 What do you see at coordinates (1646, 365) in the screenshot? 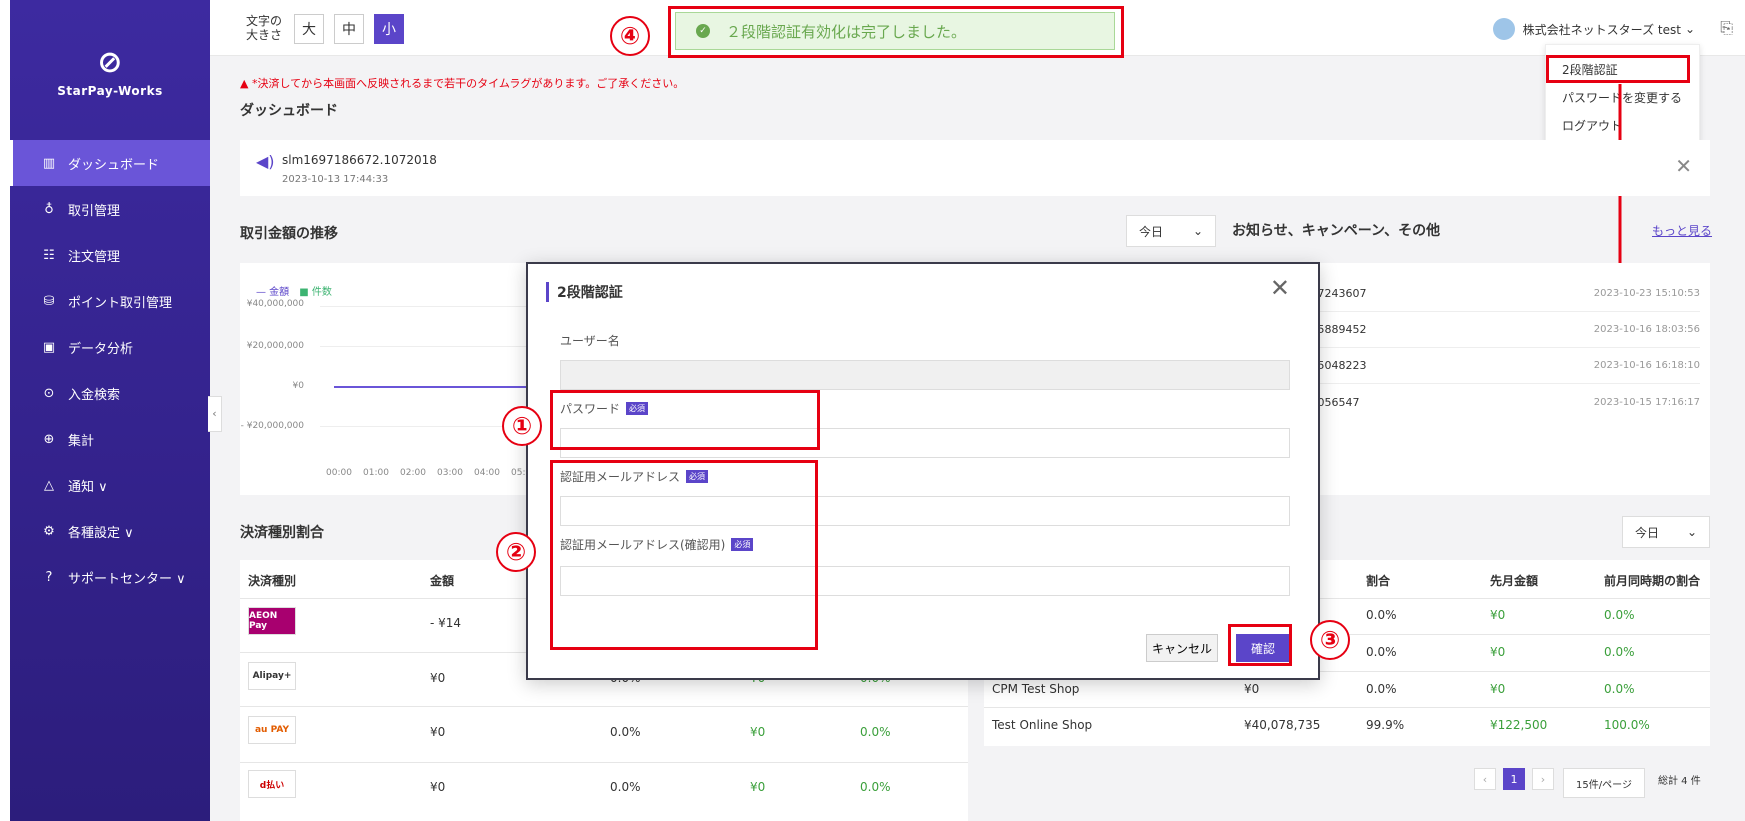
I see `news-date: 2023-10-16 16:18:10` at bounding box center [1646, 365].